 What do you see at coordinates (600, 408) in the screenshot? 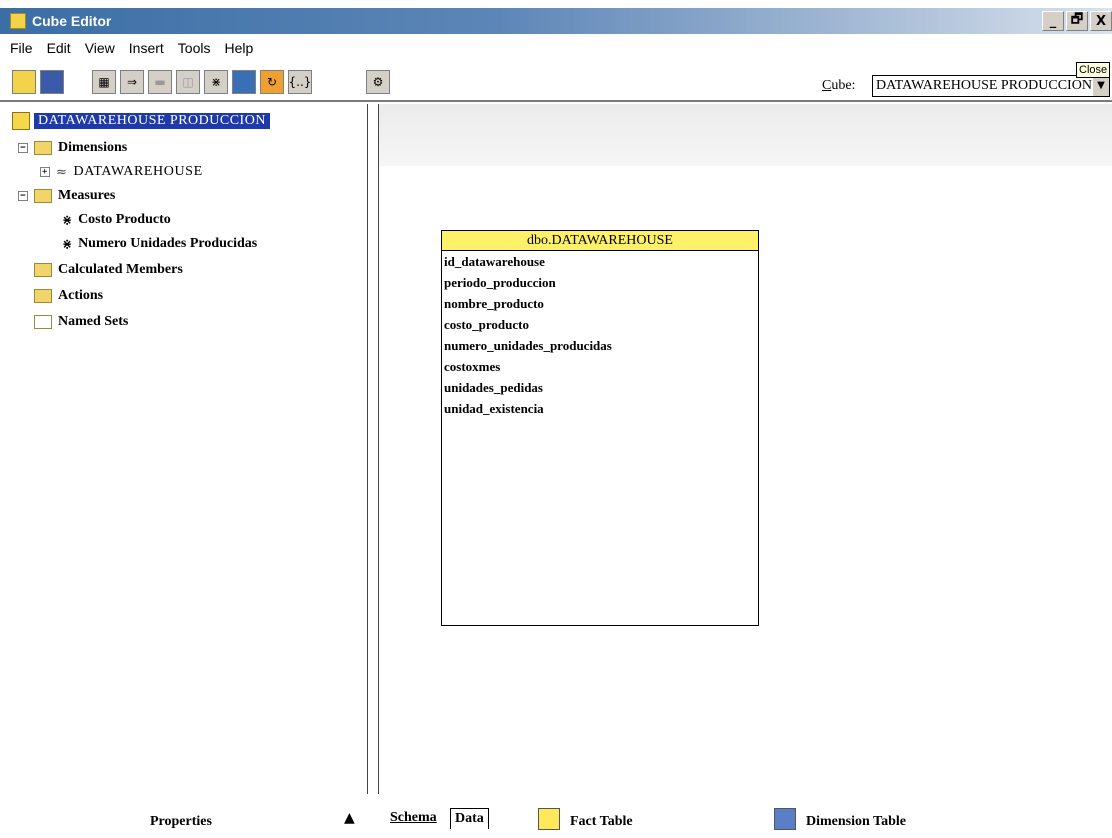
I see `table-field: unidad_existencia` at bounding box center [600, 408].